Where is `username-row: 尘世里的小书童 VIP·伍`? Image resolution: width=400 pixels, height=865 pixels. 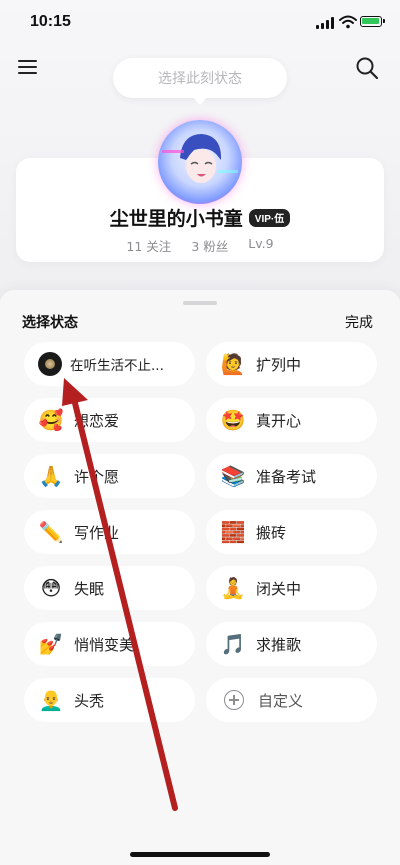
username-row: 尘世里的小书童 VIP·伍 is located at coordinates (200, 217).